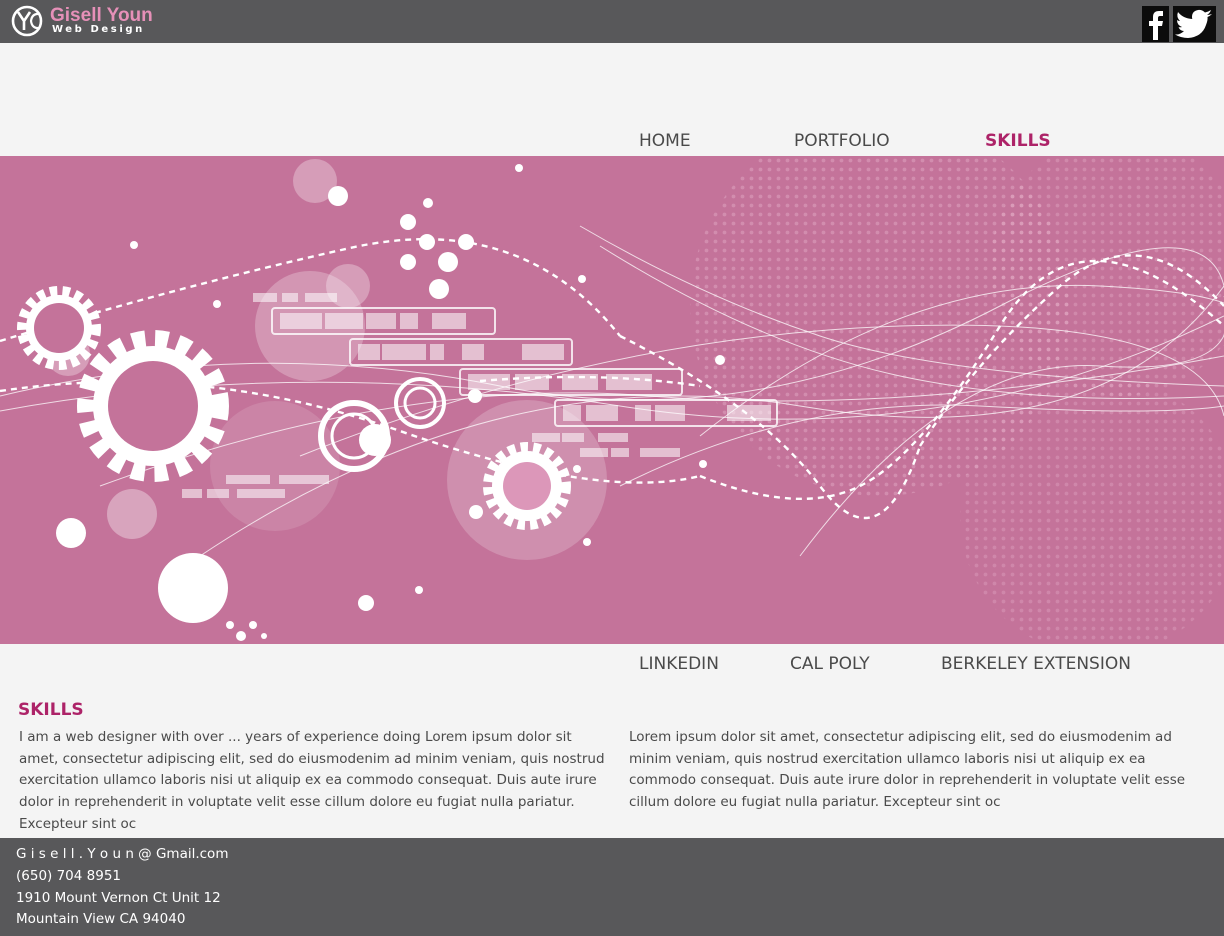  I want to click on footer-address-line2: Mountain View CA 94040, so click(101, 919).